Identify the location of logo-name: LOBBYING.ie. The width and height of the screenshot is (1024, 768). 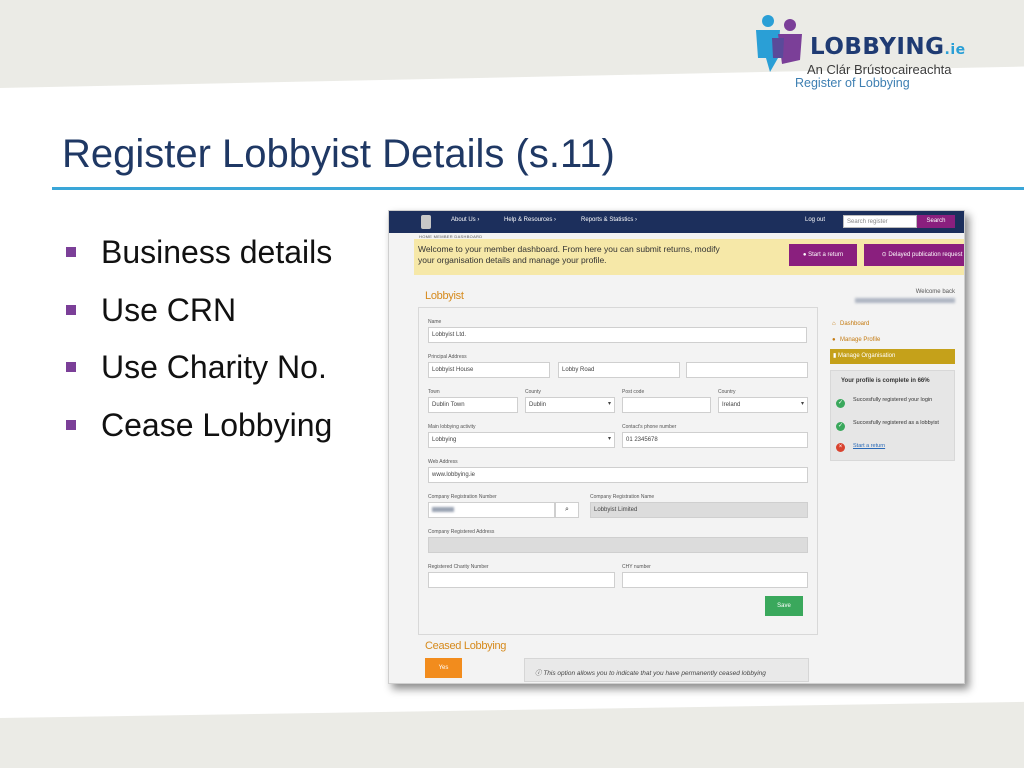
(888, 47).